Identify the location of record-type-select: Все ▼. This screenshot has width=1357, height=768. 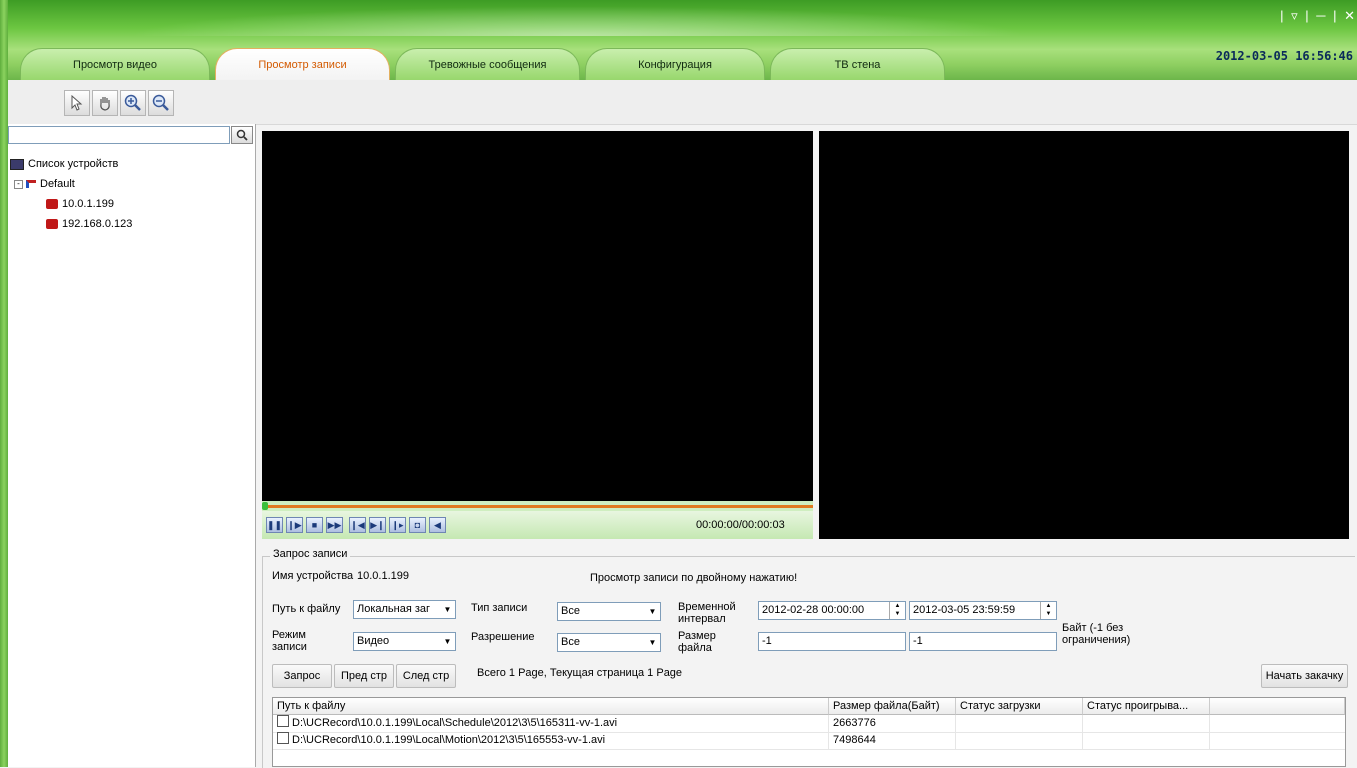
(609, 611).